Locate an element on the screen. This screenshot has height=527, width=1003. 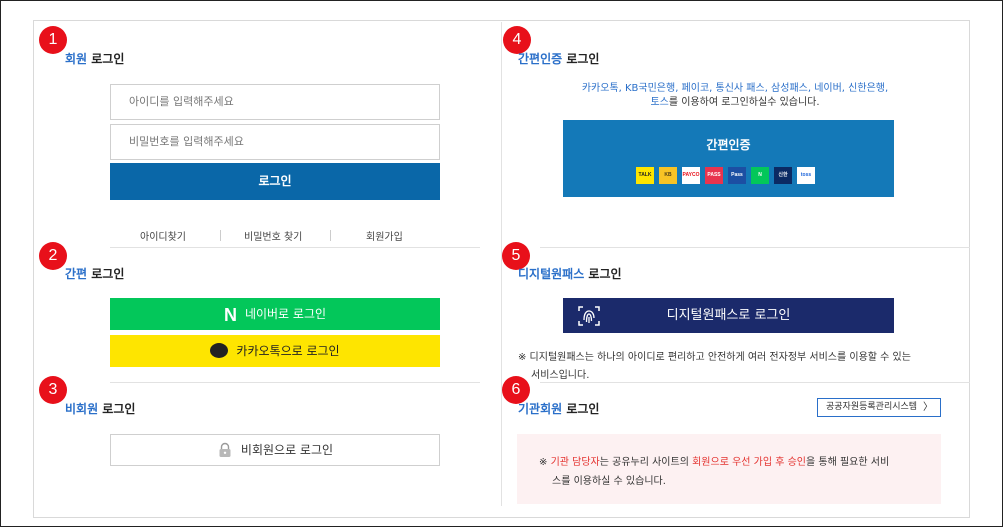
digital-onepass-label: 디지털원패스로 로그인 is located at coordinates (728, 315).